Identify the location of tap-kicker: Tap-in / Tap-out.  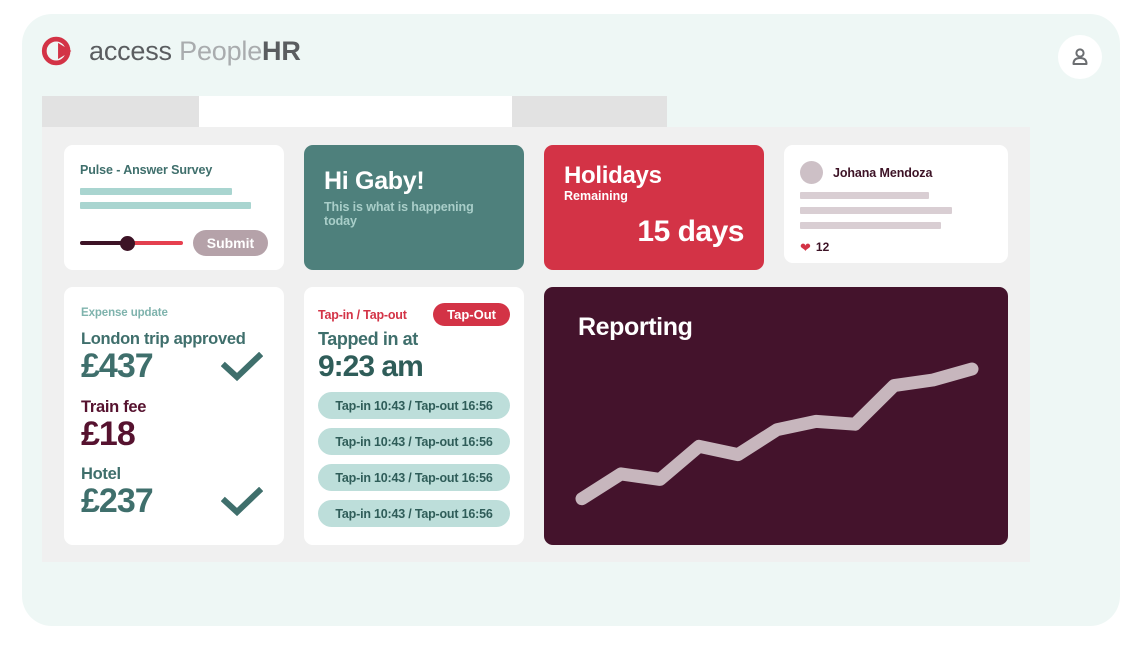
(362, 314).